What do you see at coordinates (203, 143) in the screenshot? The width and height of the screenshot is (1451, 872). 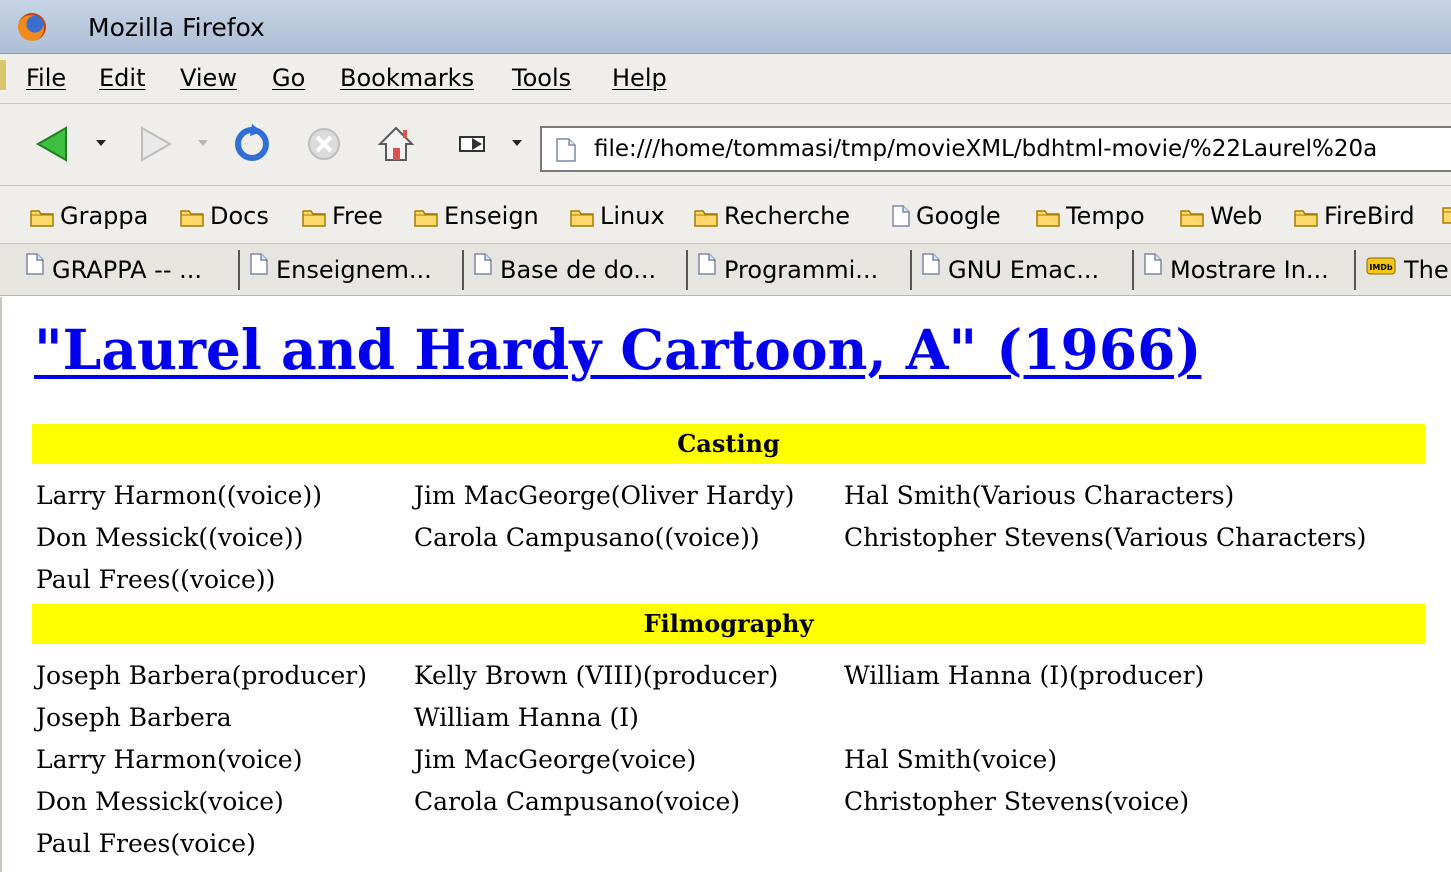 I see `forward-history-dropdown-icon` at bounding box center [203, 143].